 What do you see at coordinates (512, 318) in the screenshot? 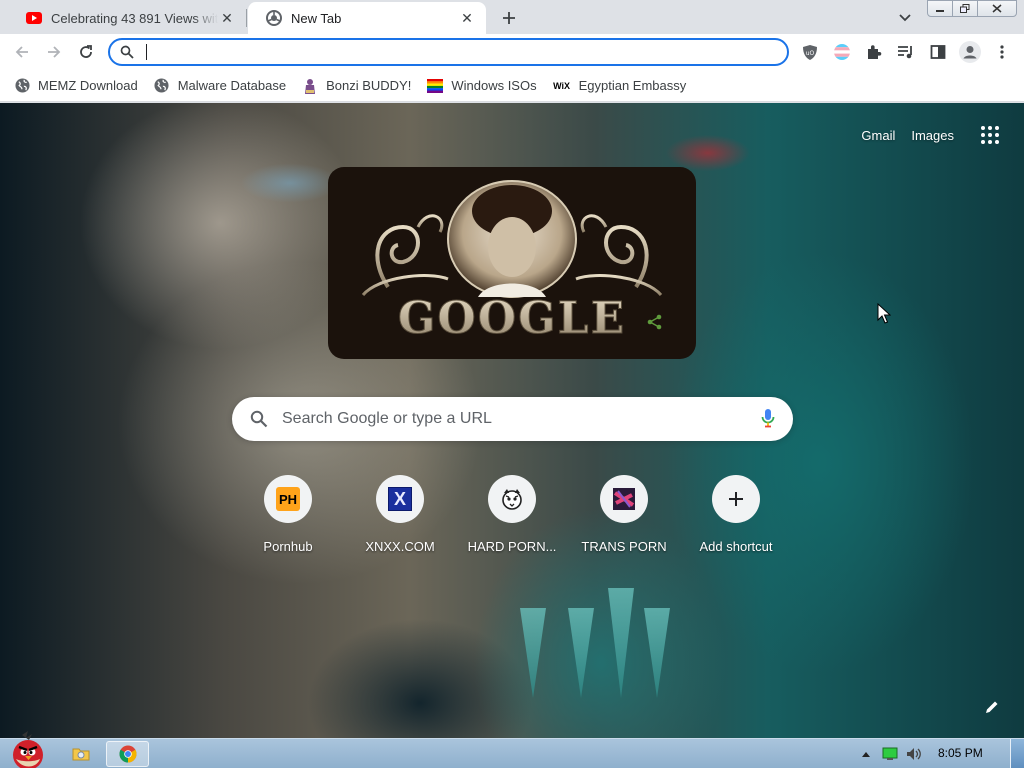
I see `doodle-wordmark: GOOGLE` at bounding box center [512, 318].